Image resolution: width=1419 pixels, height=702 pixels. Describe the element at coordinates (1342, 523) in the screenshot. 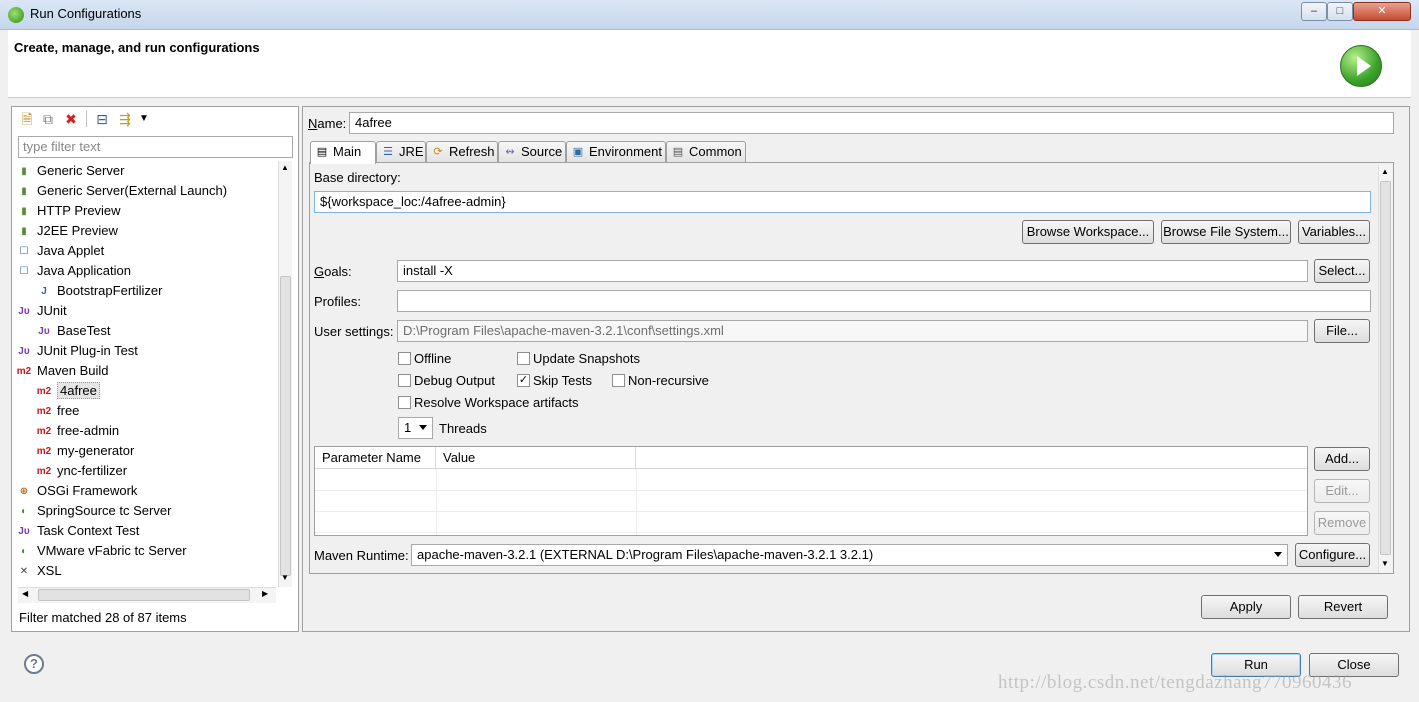

I see `remove-parameter-button: Remove` at that location.